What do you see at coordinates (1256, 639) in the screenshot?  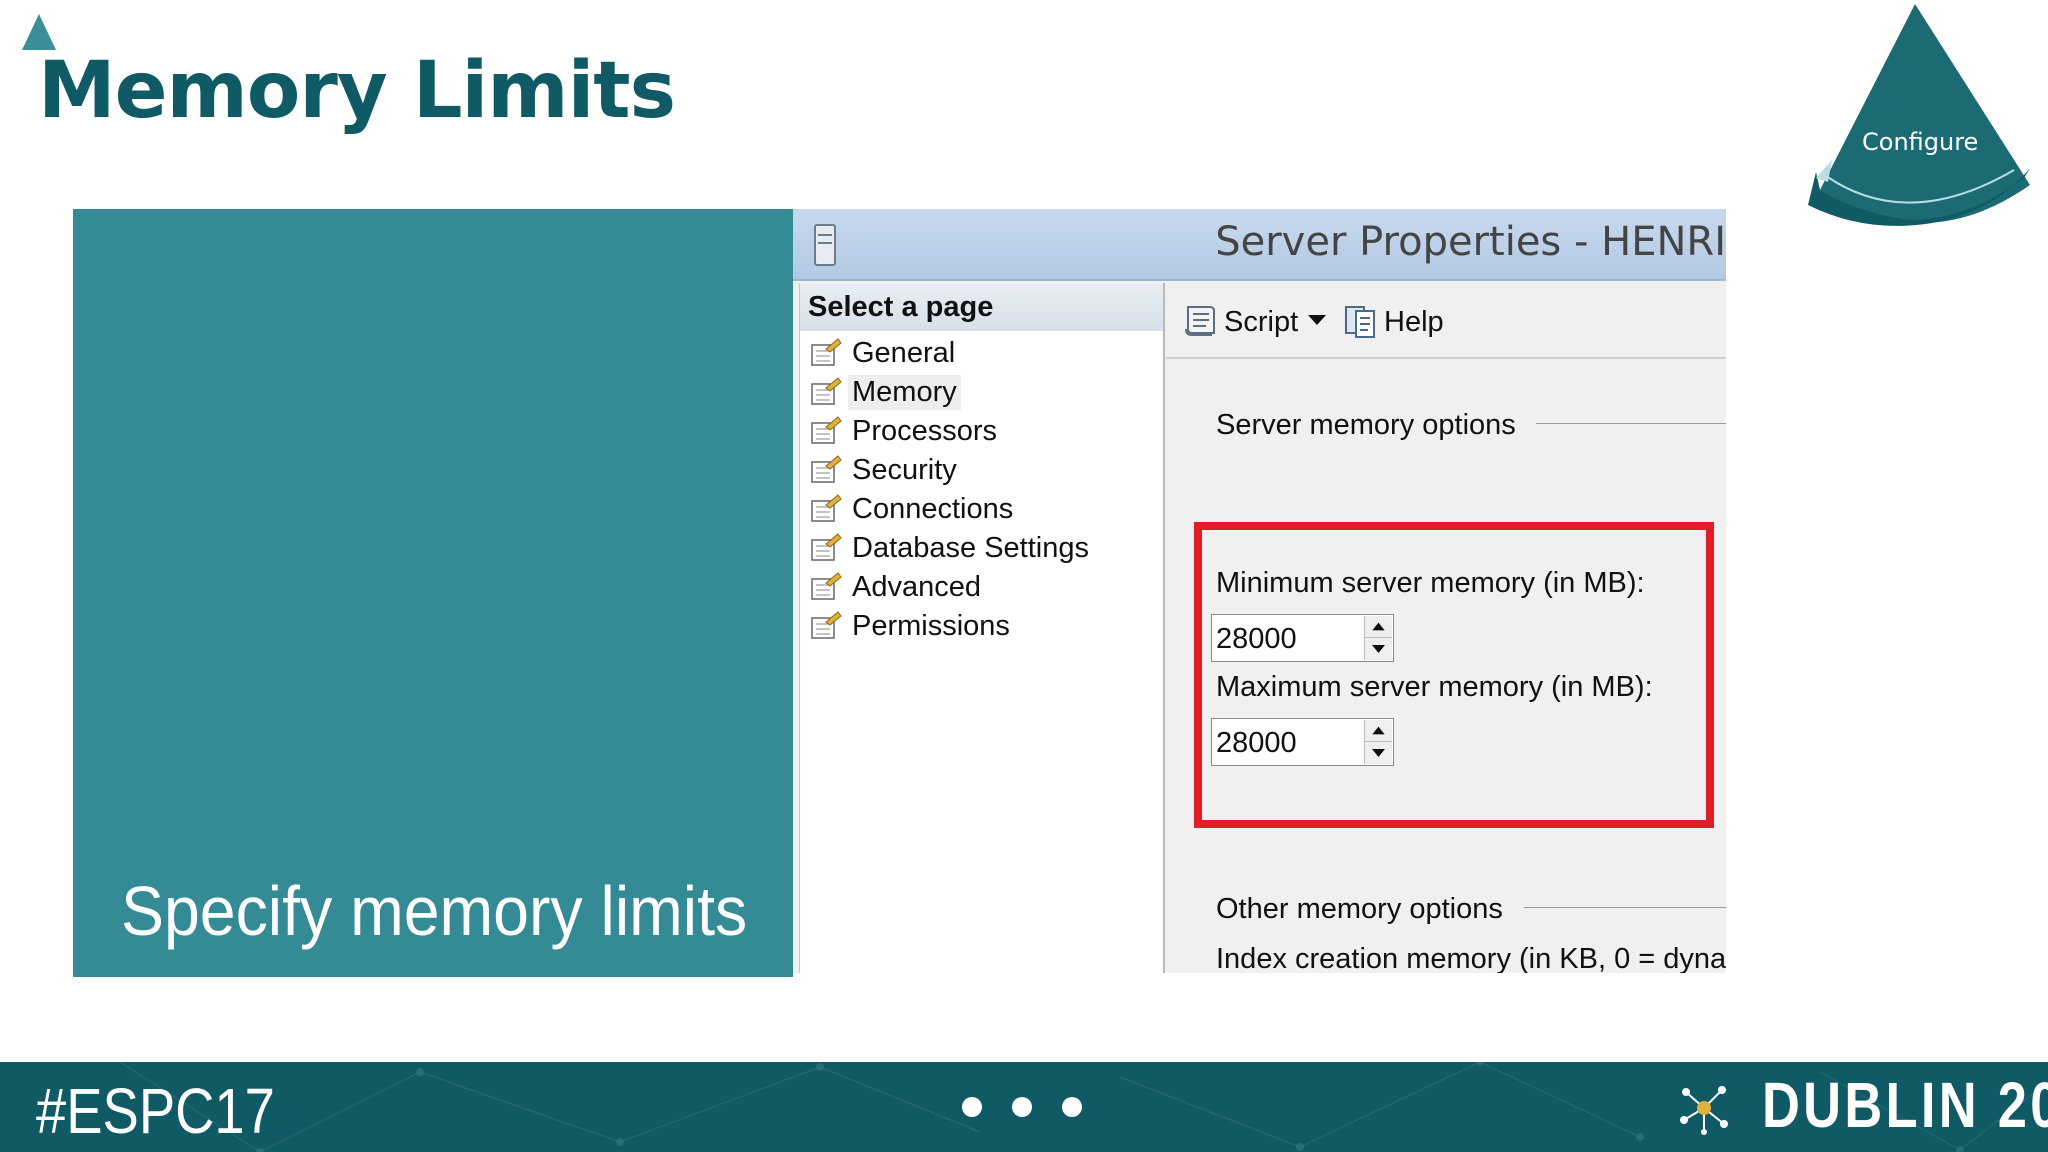 I see `min-memory-value: 28000` at bounding box center [1256, 639].